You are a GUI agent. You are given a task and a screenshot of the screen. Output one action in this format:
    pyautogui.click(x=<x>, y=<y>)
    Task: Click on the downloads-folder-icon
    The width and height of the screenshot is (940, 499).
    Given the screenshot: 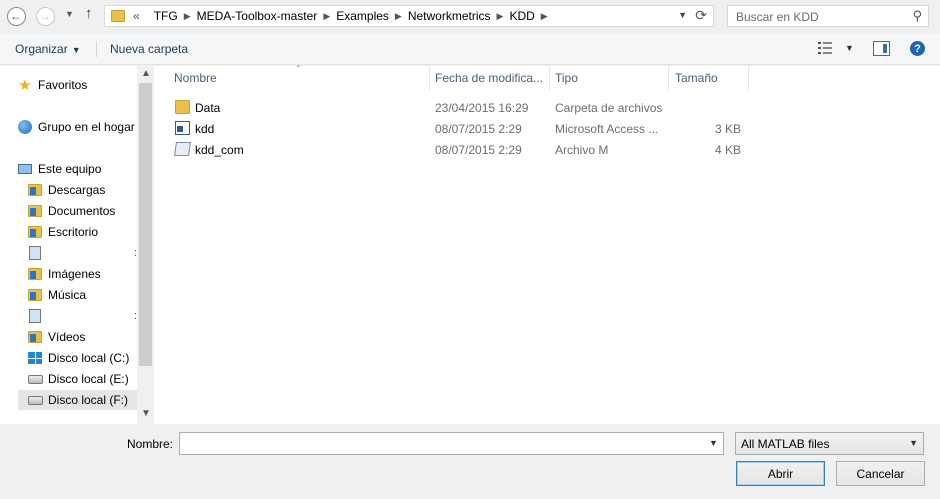 What is the action you would take?
    pyautogui.click(x=35, y=190)
    